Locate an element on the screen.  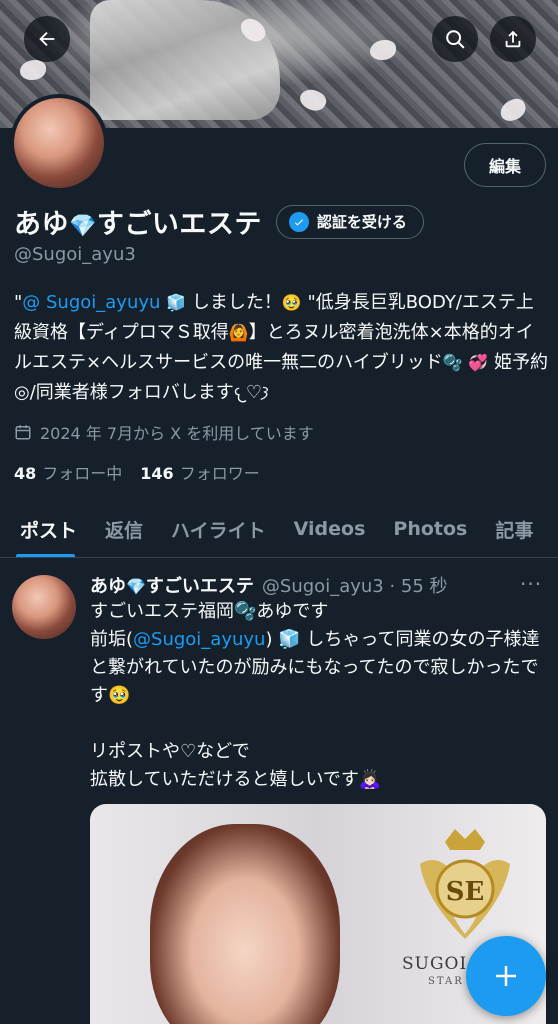
media-portrait is located at coordinates (245, 924).